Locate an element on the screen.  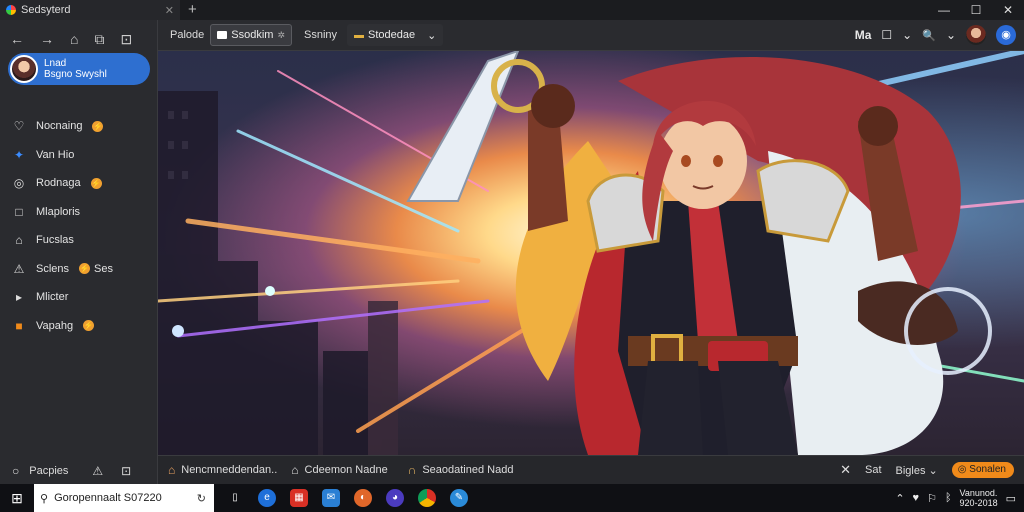
square-icon: □ is located at coordinates (19, 211).